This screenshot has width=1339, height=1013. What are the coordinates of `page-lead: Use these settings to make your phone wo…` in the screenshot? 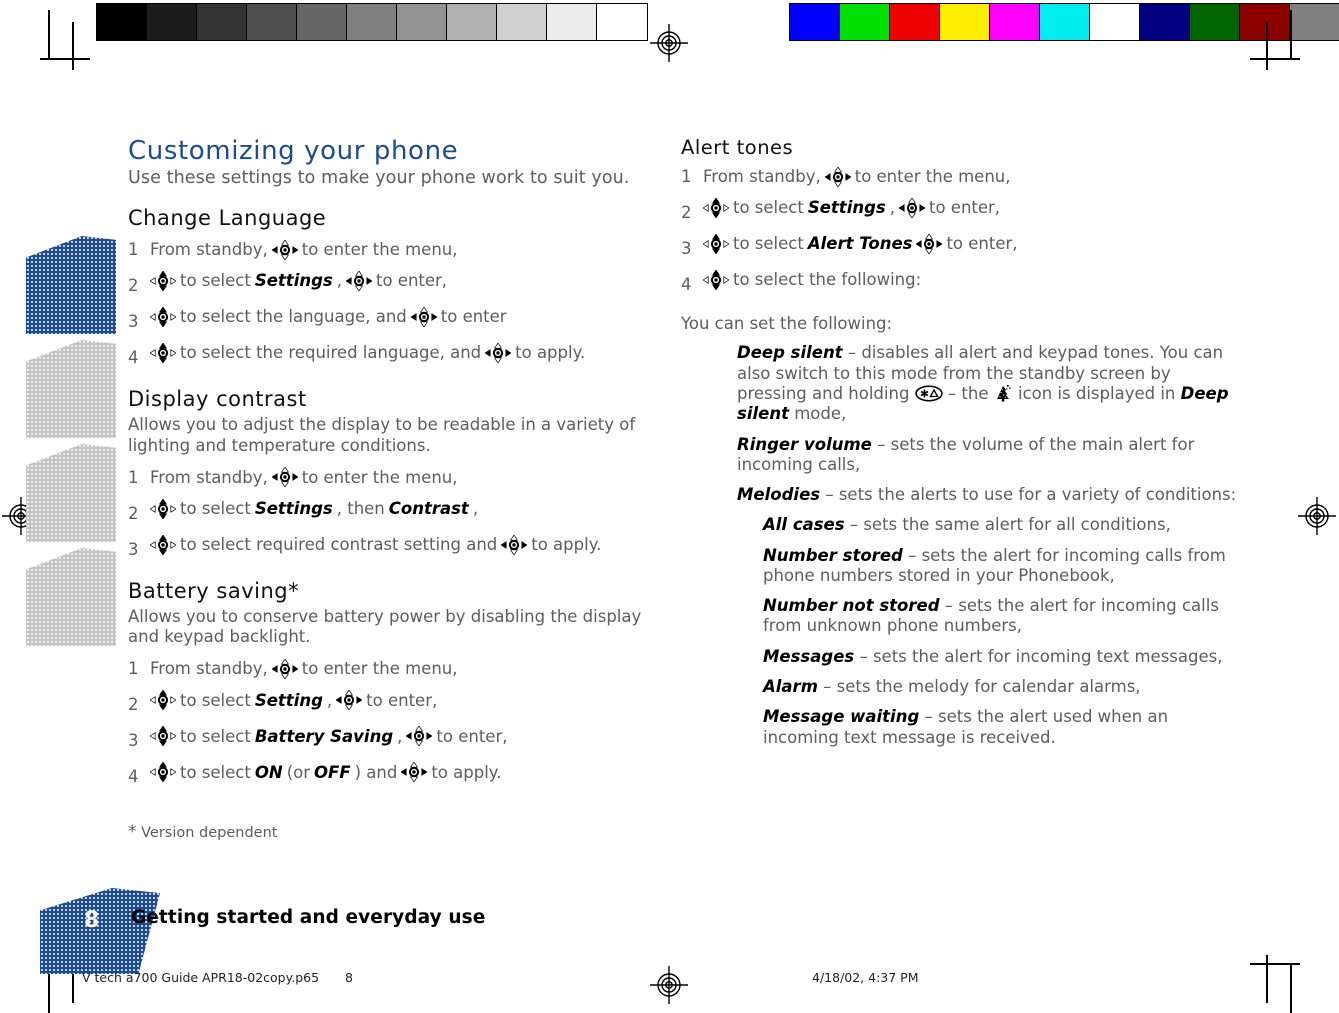 It's located at (379, 178).